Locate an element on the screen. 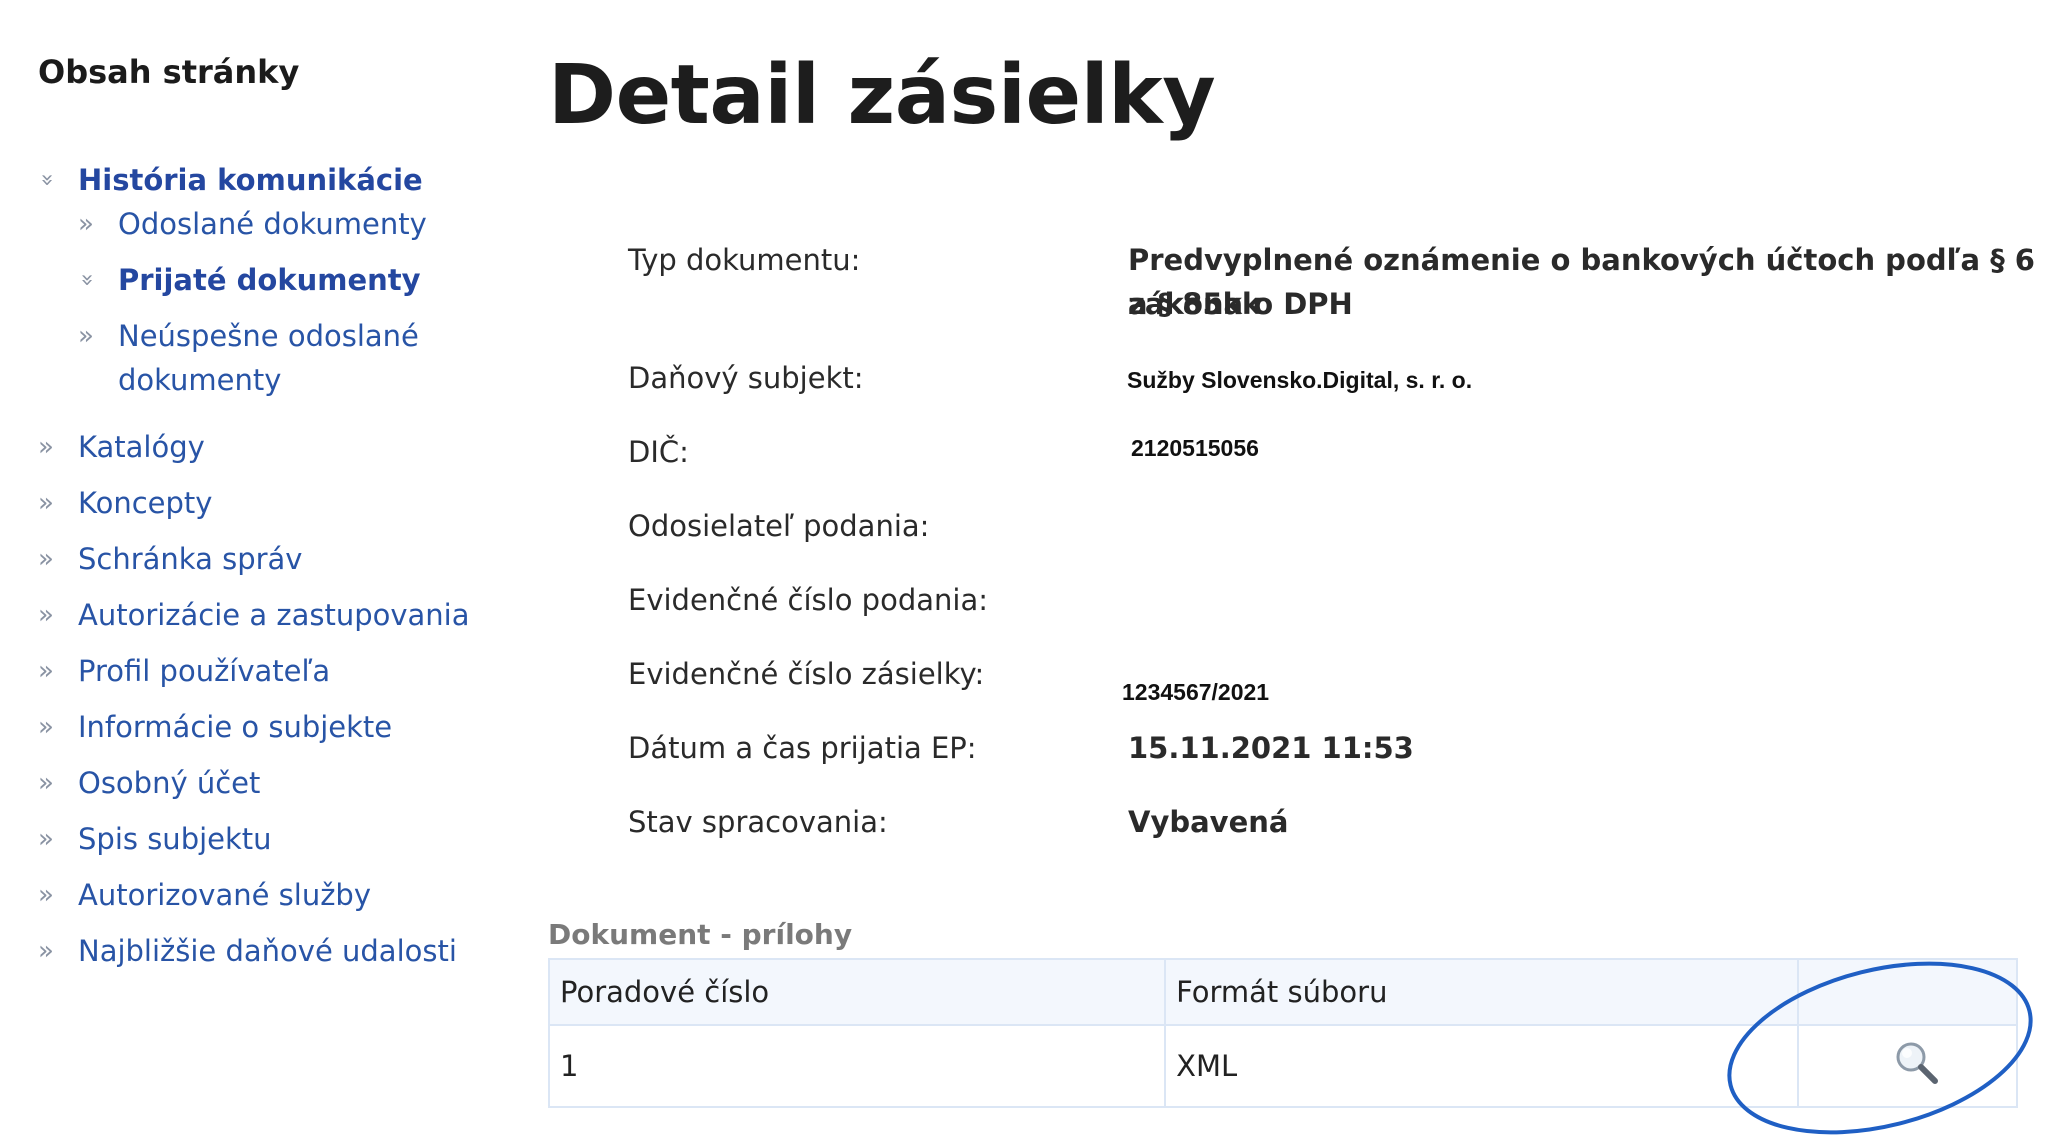 The image size is (2046, 1148). sidebar-item-neuspesne-odoslane-line2: dokumenty is located at coordinates (199, 380).